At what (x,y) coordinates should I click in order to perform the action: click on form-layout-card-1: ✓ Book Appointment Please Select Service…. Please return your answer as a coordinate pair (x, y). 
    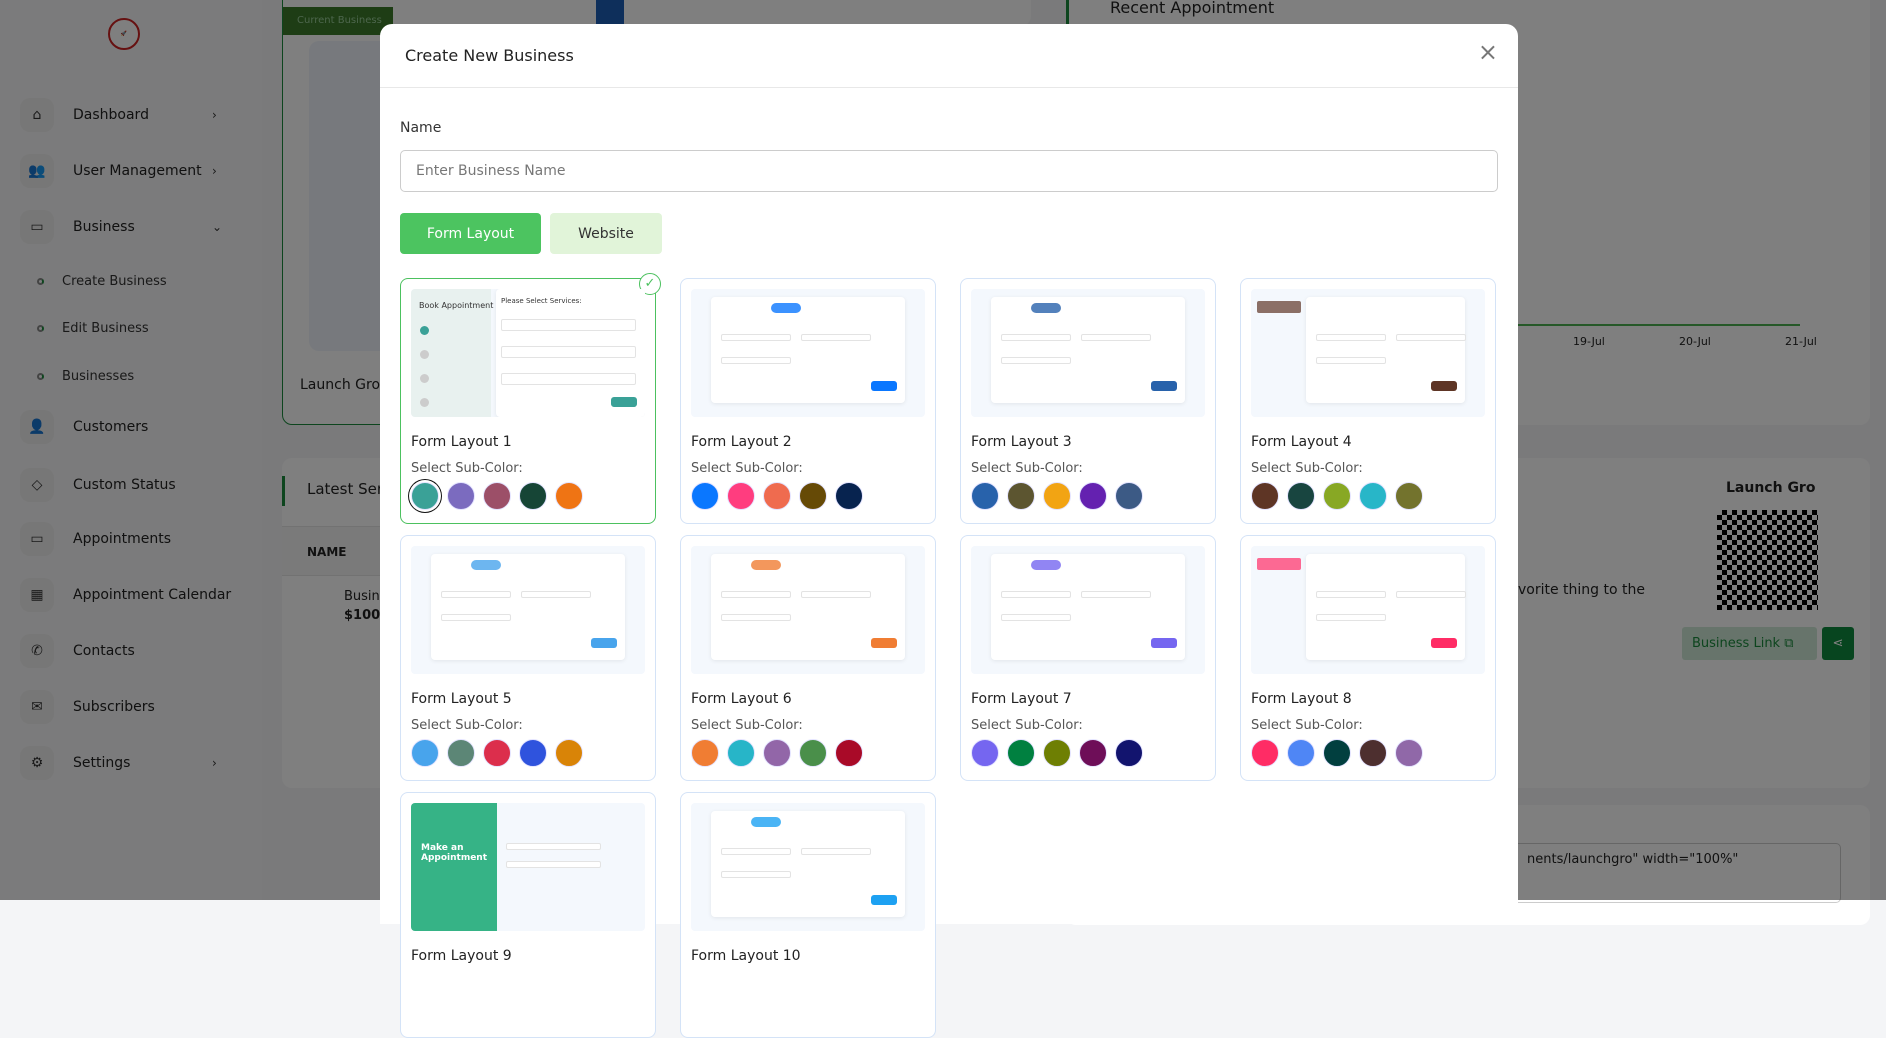
    Looking at the image, I should click on (530, 398).